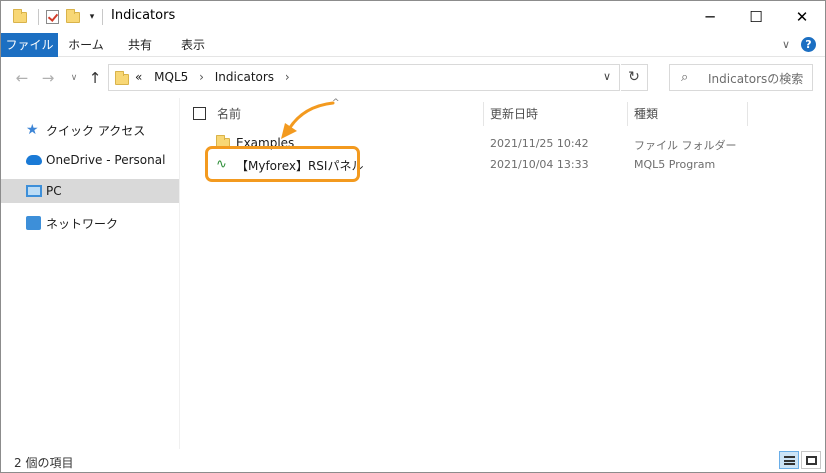 This screenshot has width=826, height=473. Describe the element at coordinates (92, 17) in the screenshot. I see `customize-toolbar-icon: ▾` at that location.